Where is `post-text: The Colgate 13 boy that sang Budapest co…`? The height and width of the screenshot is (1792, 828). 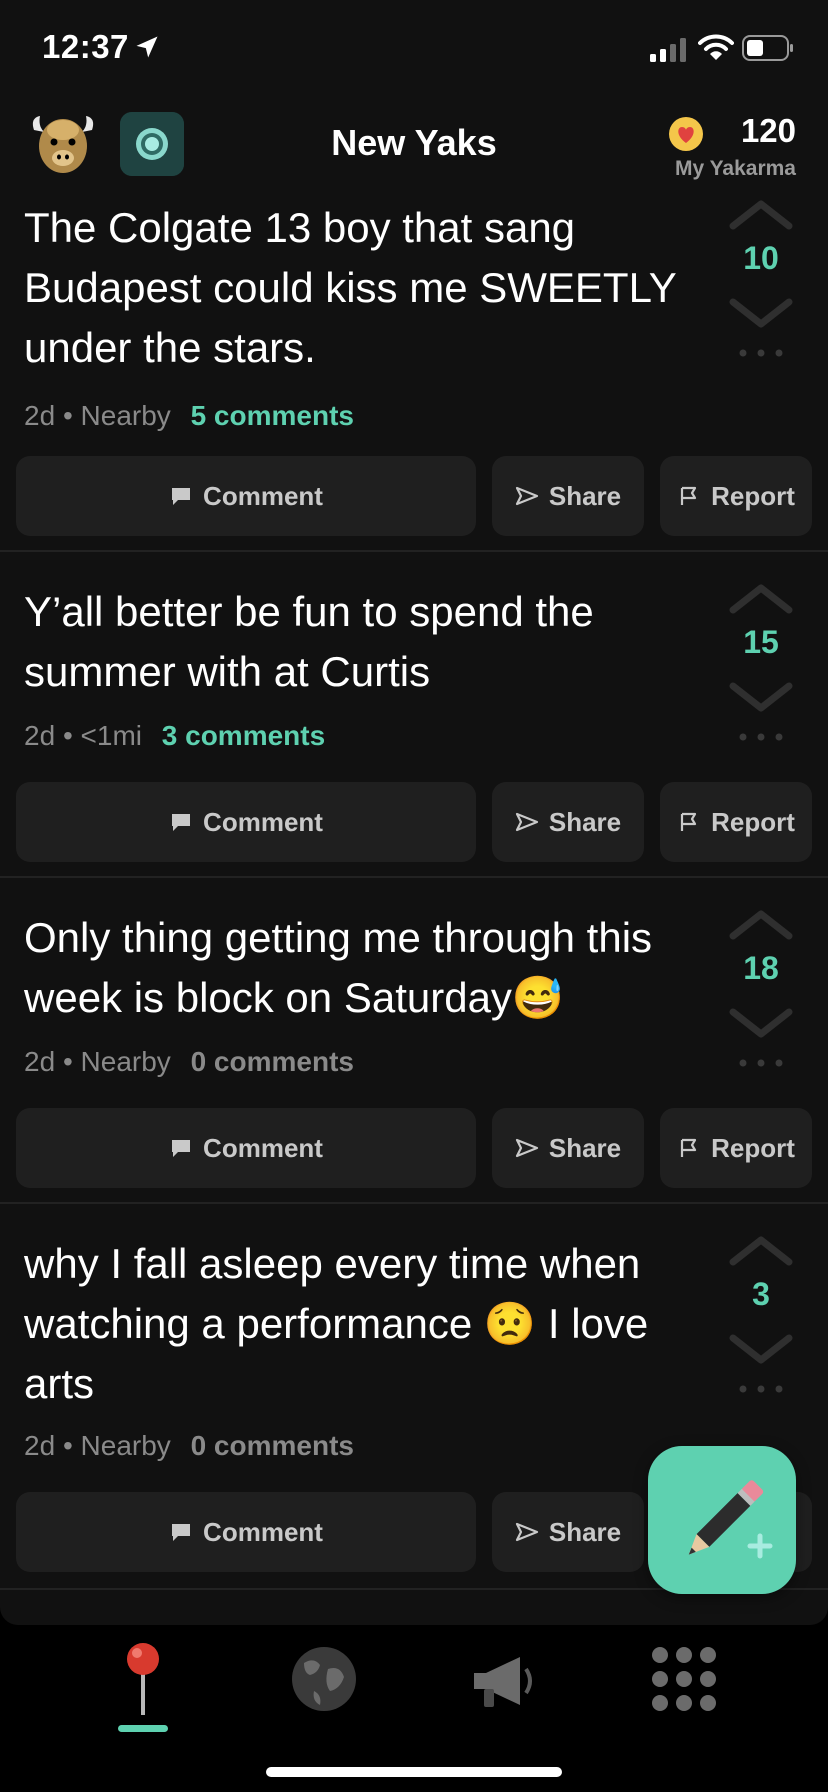
post-text: The Colgate 13 boy that sang Budapest co… is located at coordinates (350, 287).